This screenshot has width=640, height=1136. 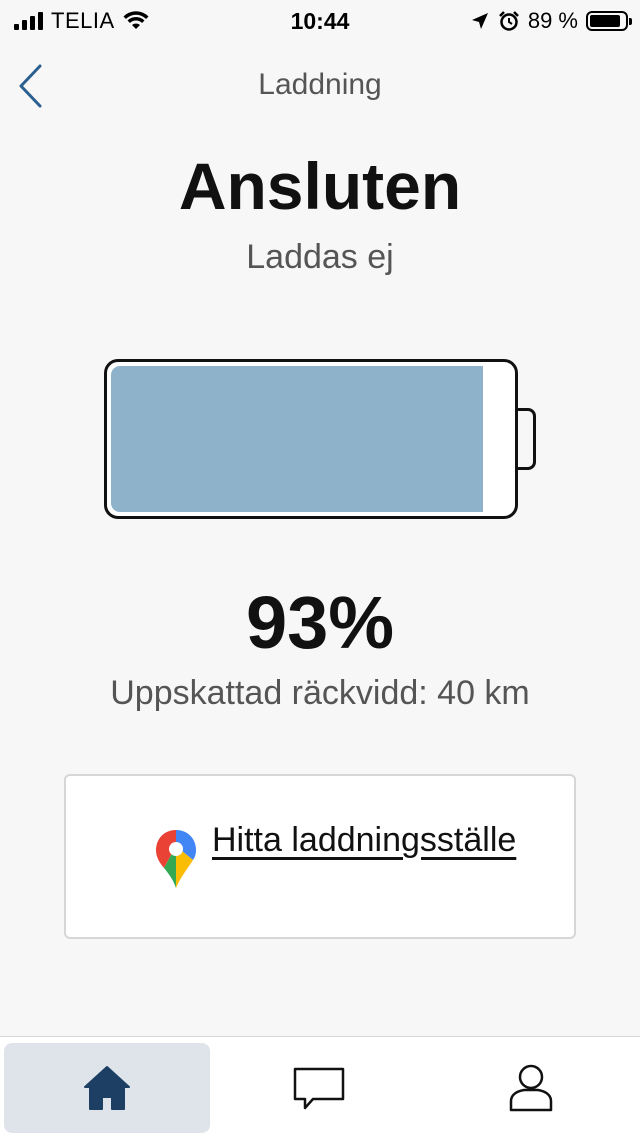 I want to click on tab-bar, so click(x=320, y=1086).